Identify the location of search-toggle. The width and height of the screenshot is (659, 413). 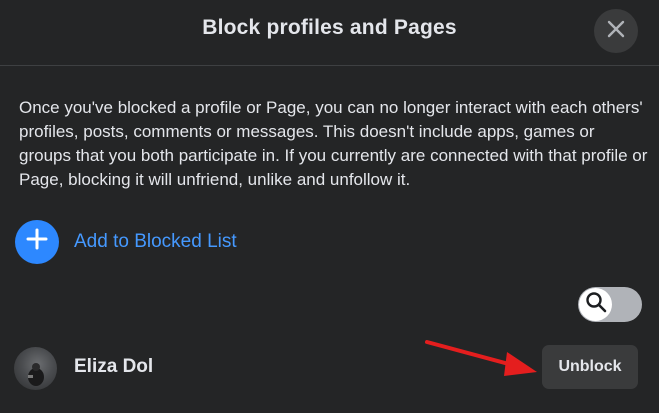
(610, 304).